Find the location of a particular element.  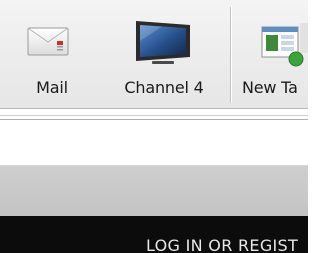

mail-icon is located at coordinates (48, 41).